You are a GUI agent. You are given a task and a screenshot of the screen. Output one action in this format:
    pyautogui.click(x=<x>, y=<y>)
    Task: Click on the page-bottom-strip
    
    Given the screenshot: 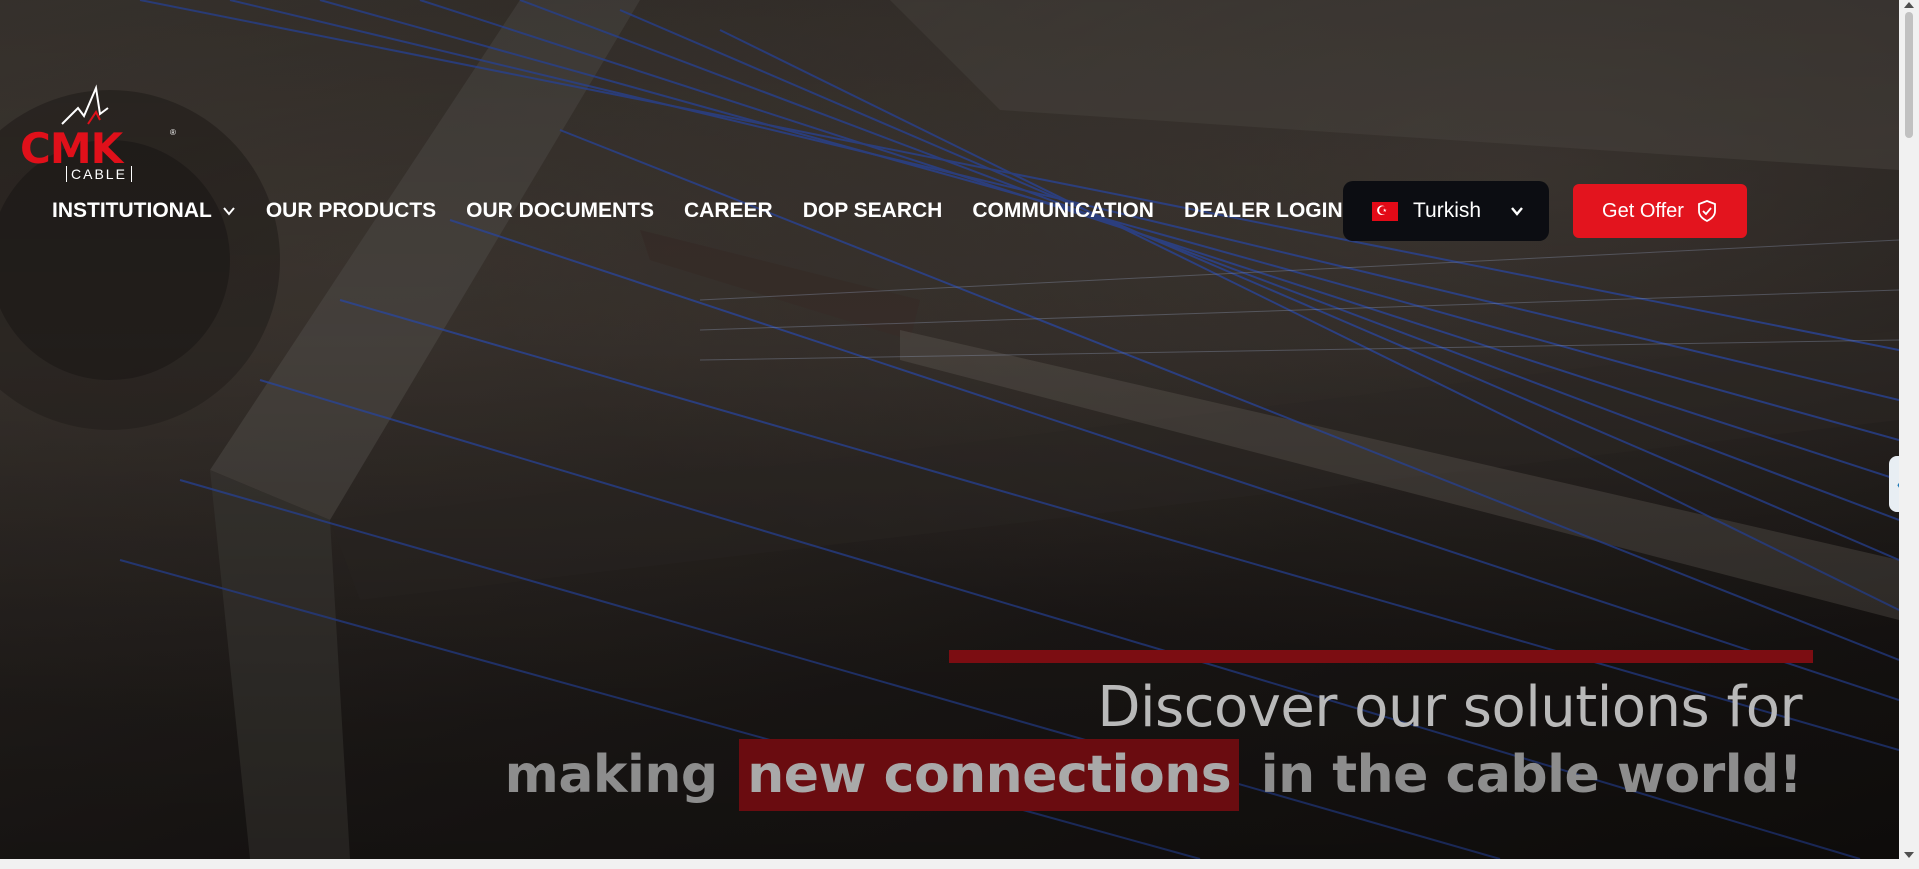 What is the action you would take?
    pyautogui.click(x=949, y=864)
    